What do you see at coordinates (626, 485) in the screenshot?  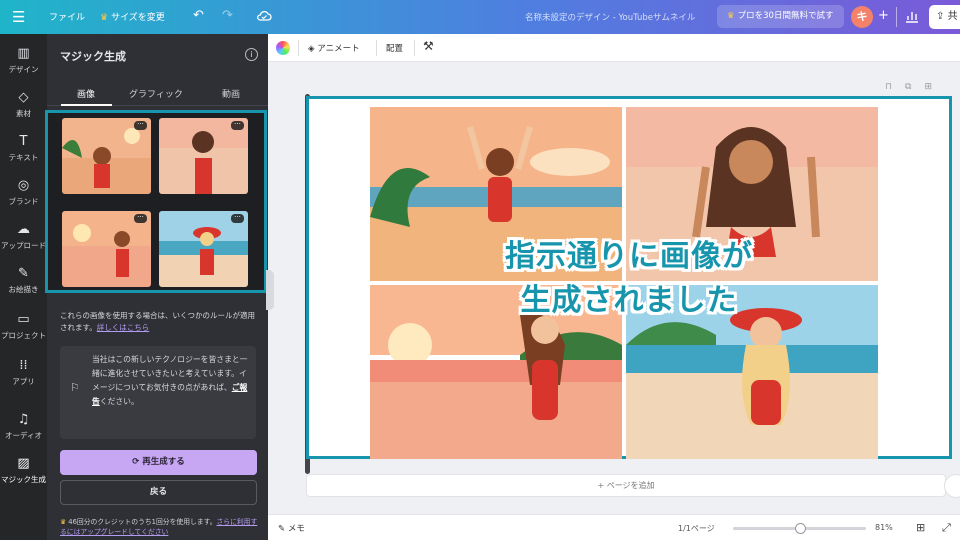 I see `add-page-button: + ページを追加` at bounding box center [626, 485].